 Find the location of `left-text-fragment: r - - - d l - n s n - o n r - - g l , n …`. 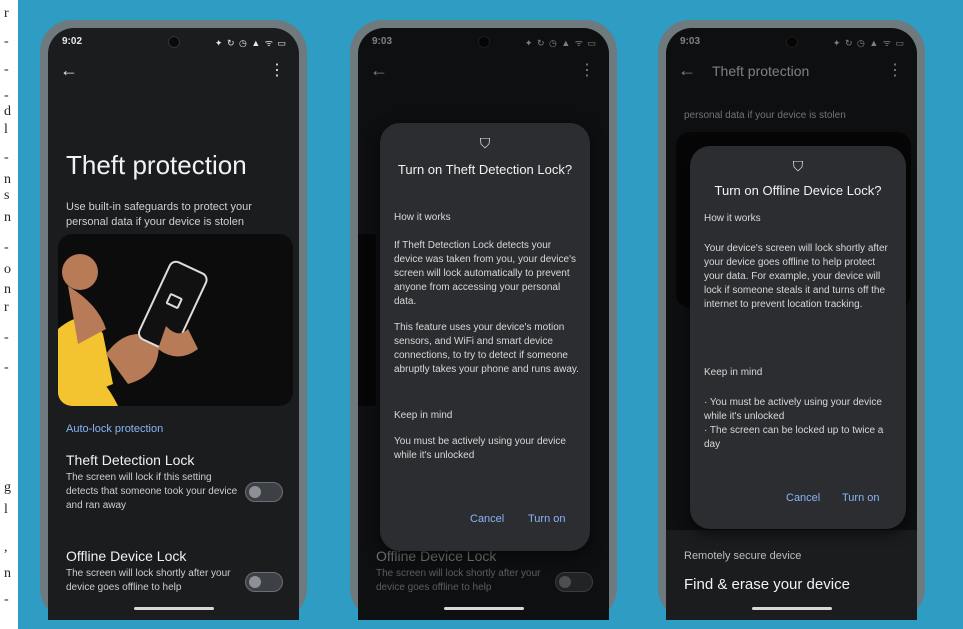

left-text-fragment: r - - - d l - n s n - o n r - - g l , n … is located at coordinates (9, 314).